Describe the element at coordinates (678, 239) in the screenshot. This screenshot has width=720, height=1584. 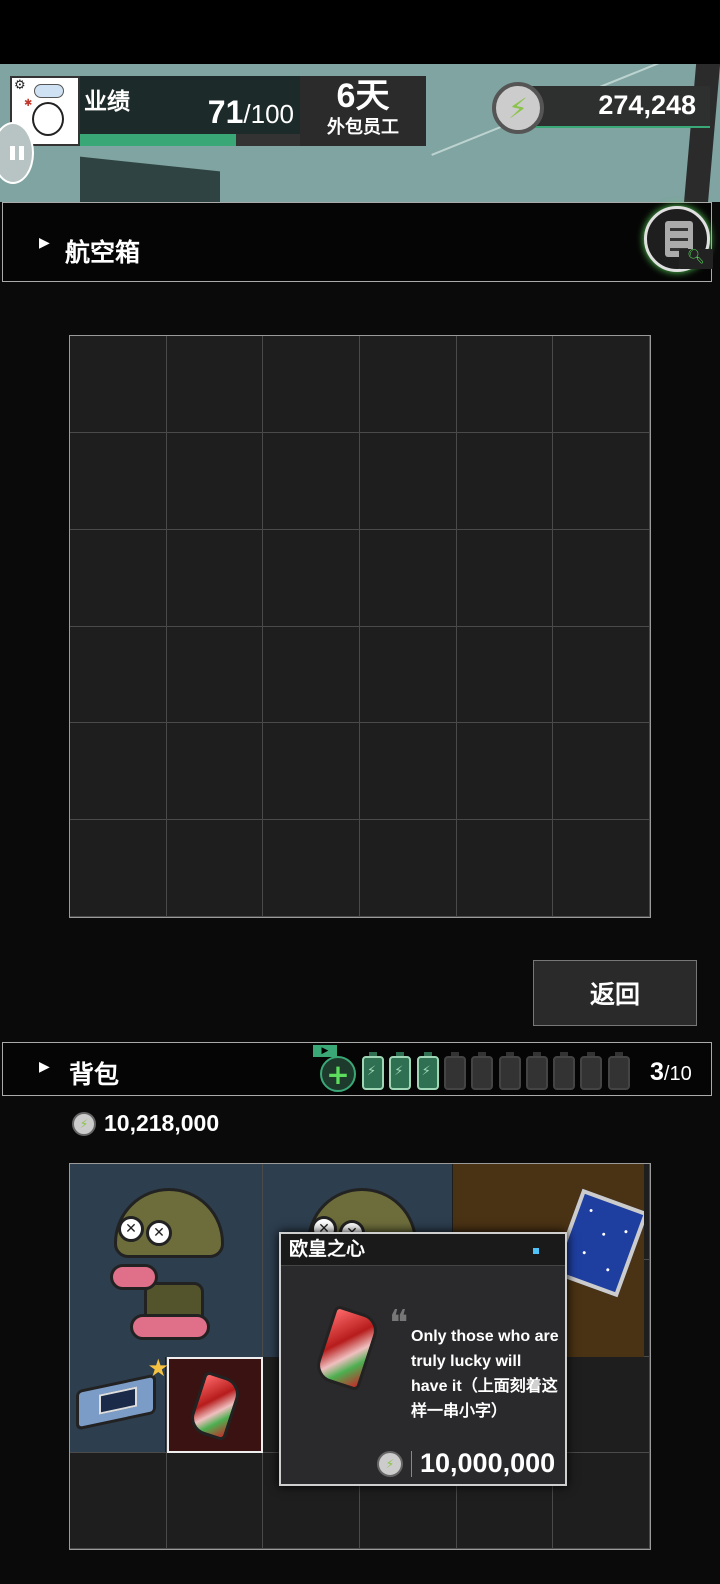
I see `inspect-clipboard-button: 🔍︎` at that location.